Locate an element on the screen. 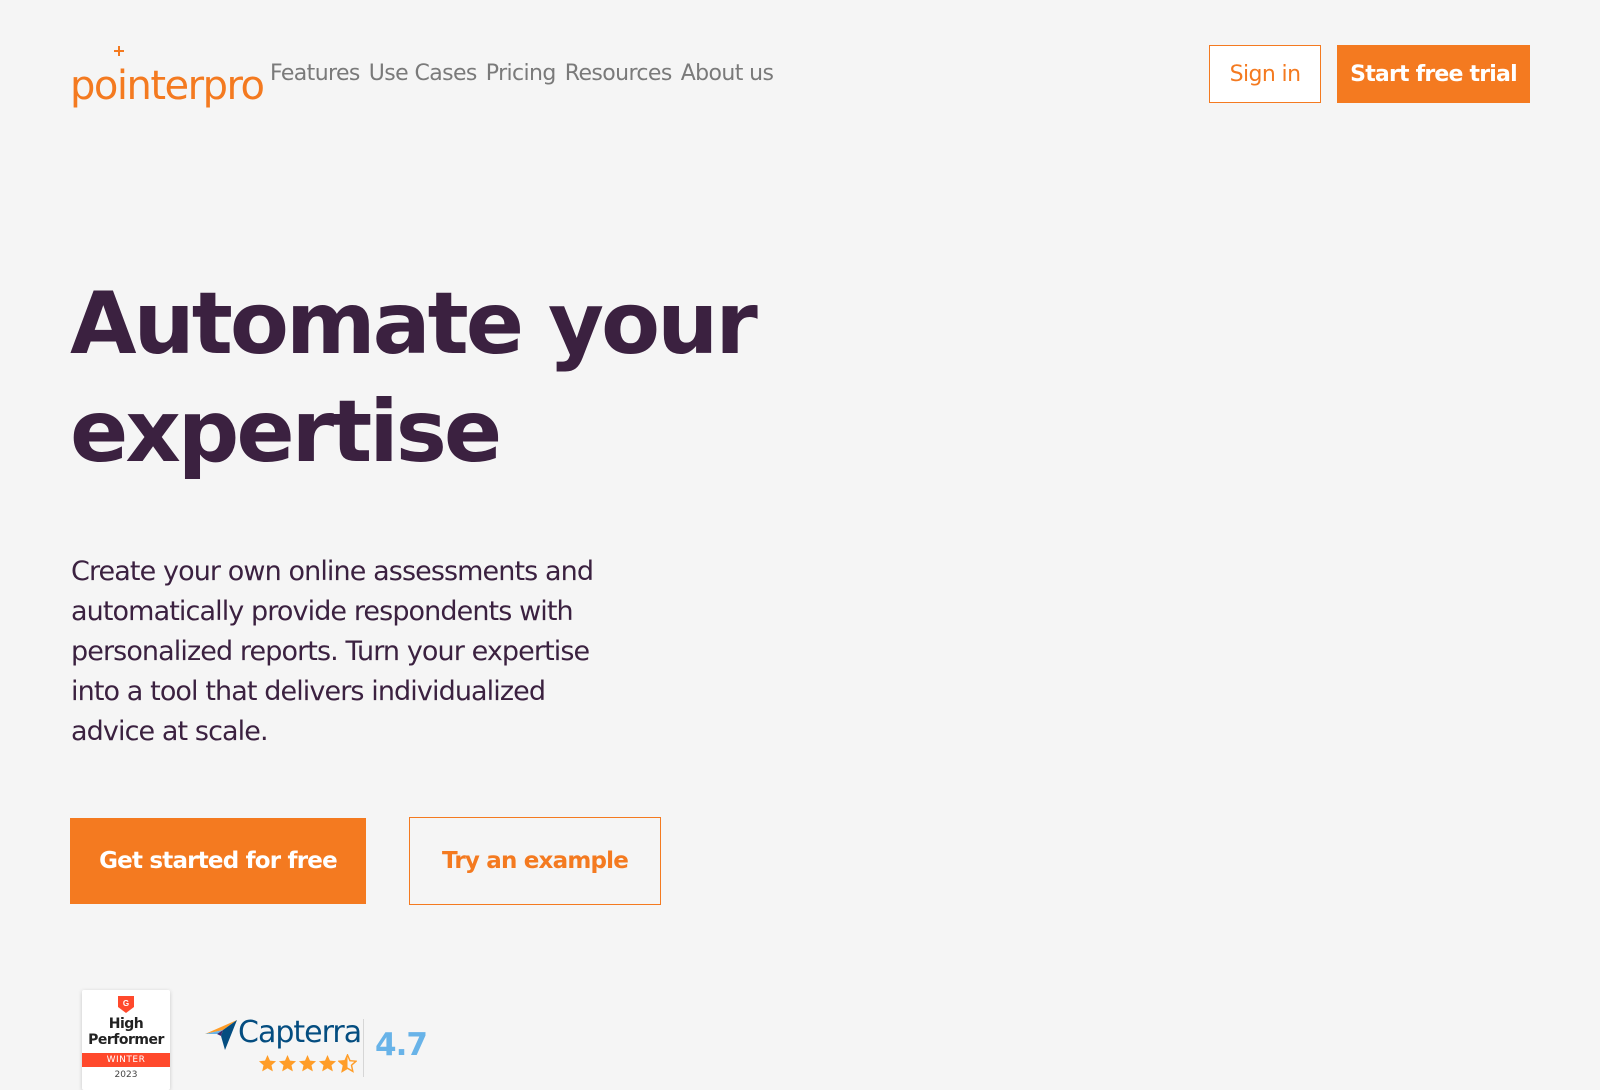 The image size is (1600, 1090). capterra-divider is located at coordinates (363, 1048).